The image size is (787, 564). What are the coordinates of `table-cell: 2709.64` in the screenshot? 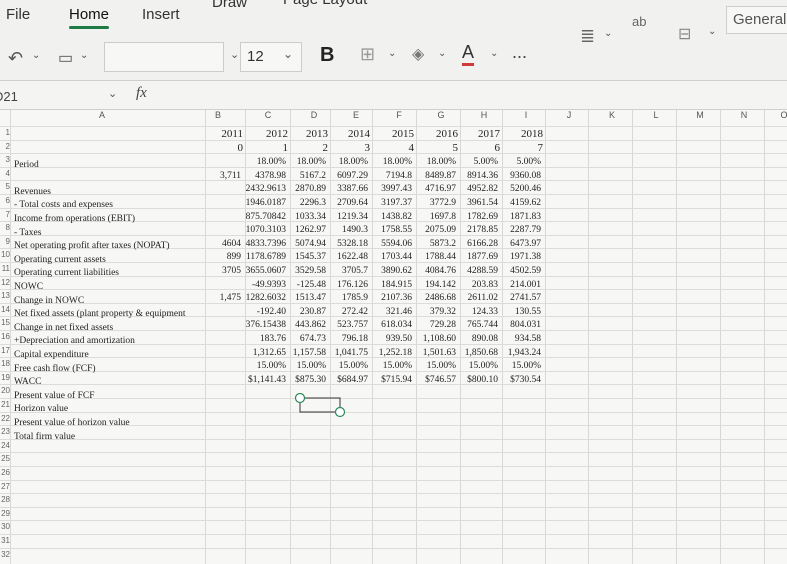 It's located at (345, 203).